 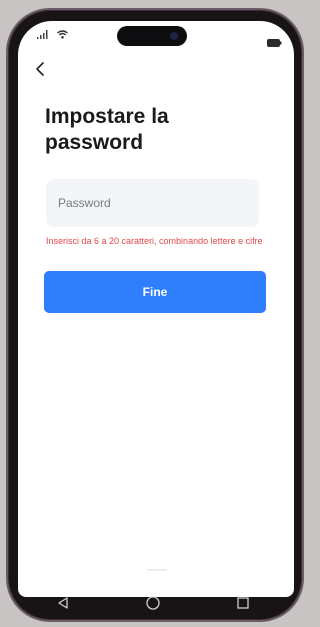 What do you see at coordinates (52, 34) in the screenshot?
I see `status-bar-left` at bounding box center [52, 34].